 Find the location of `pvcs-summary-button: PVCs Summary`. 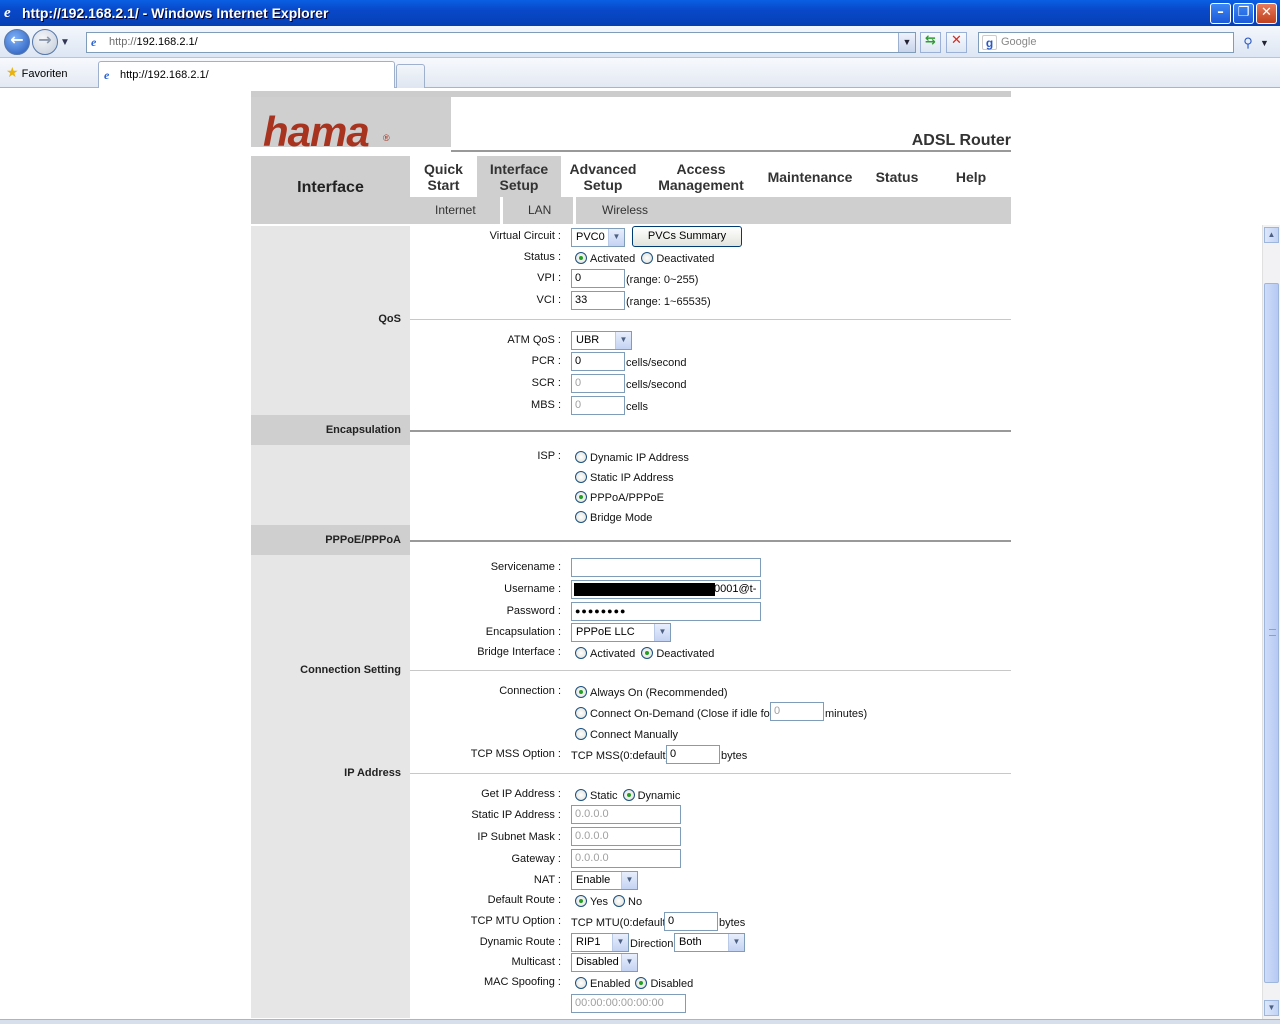

pvcs-summary-button: PVCs Summary is located at coordinates (687, 236).